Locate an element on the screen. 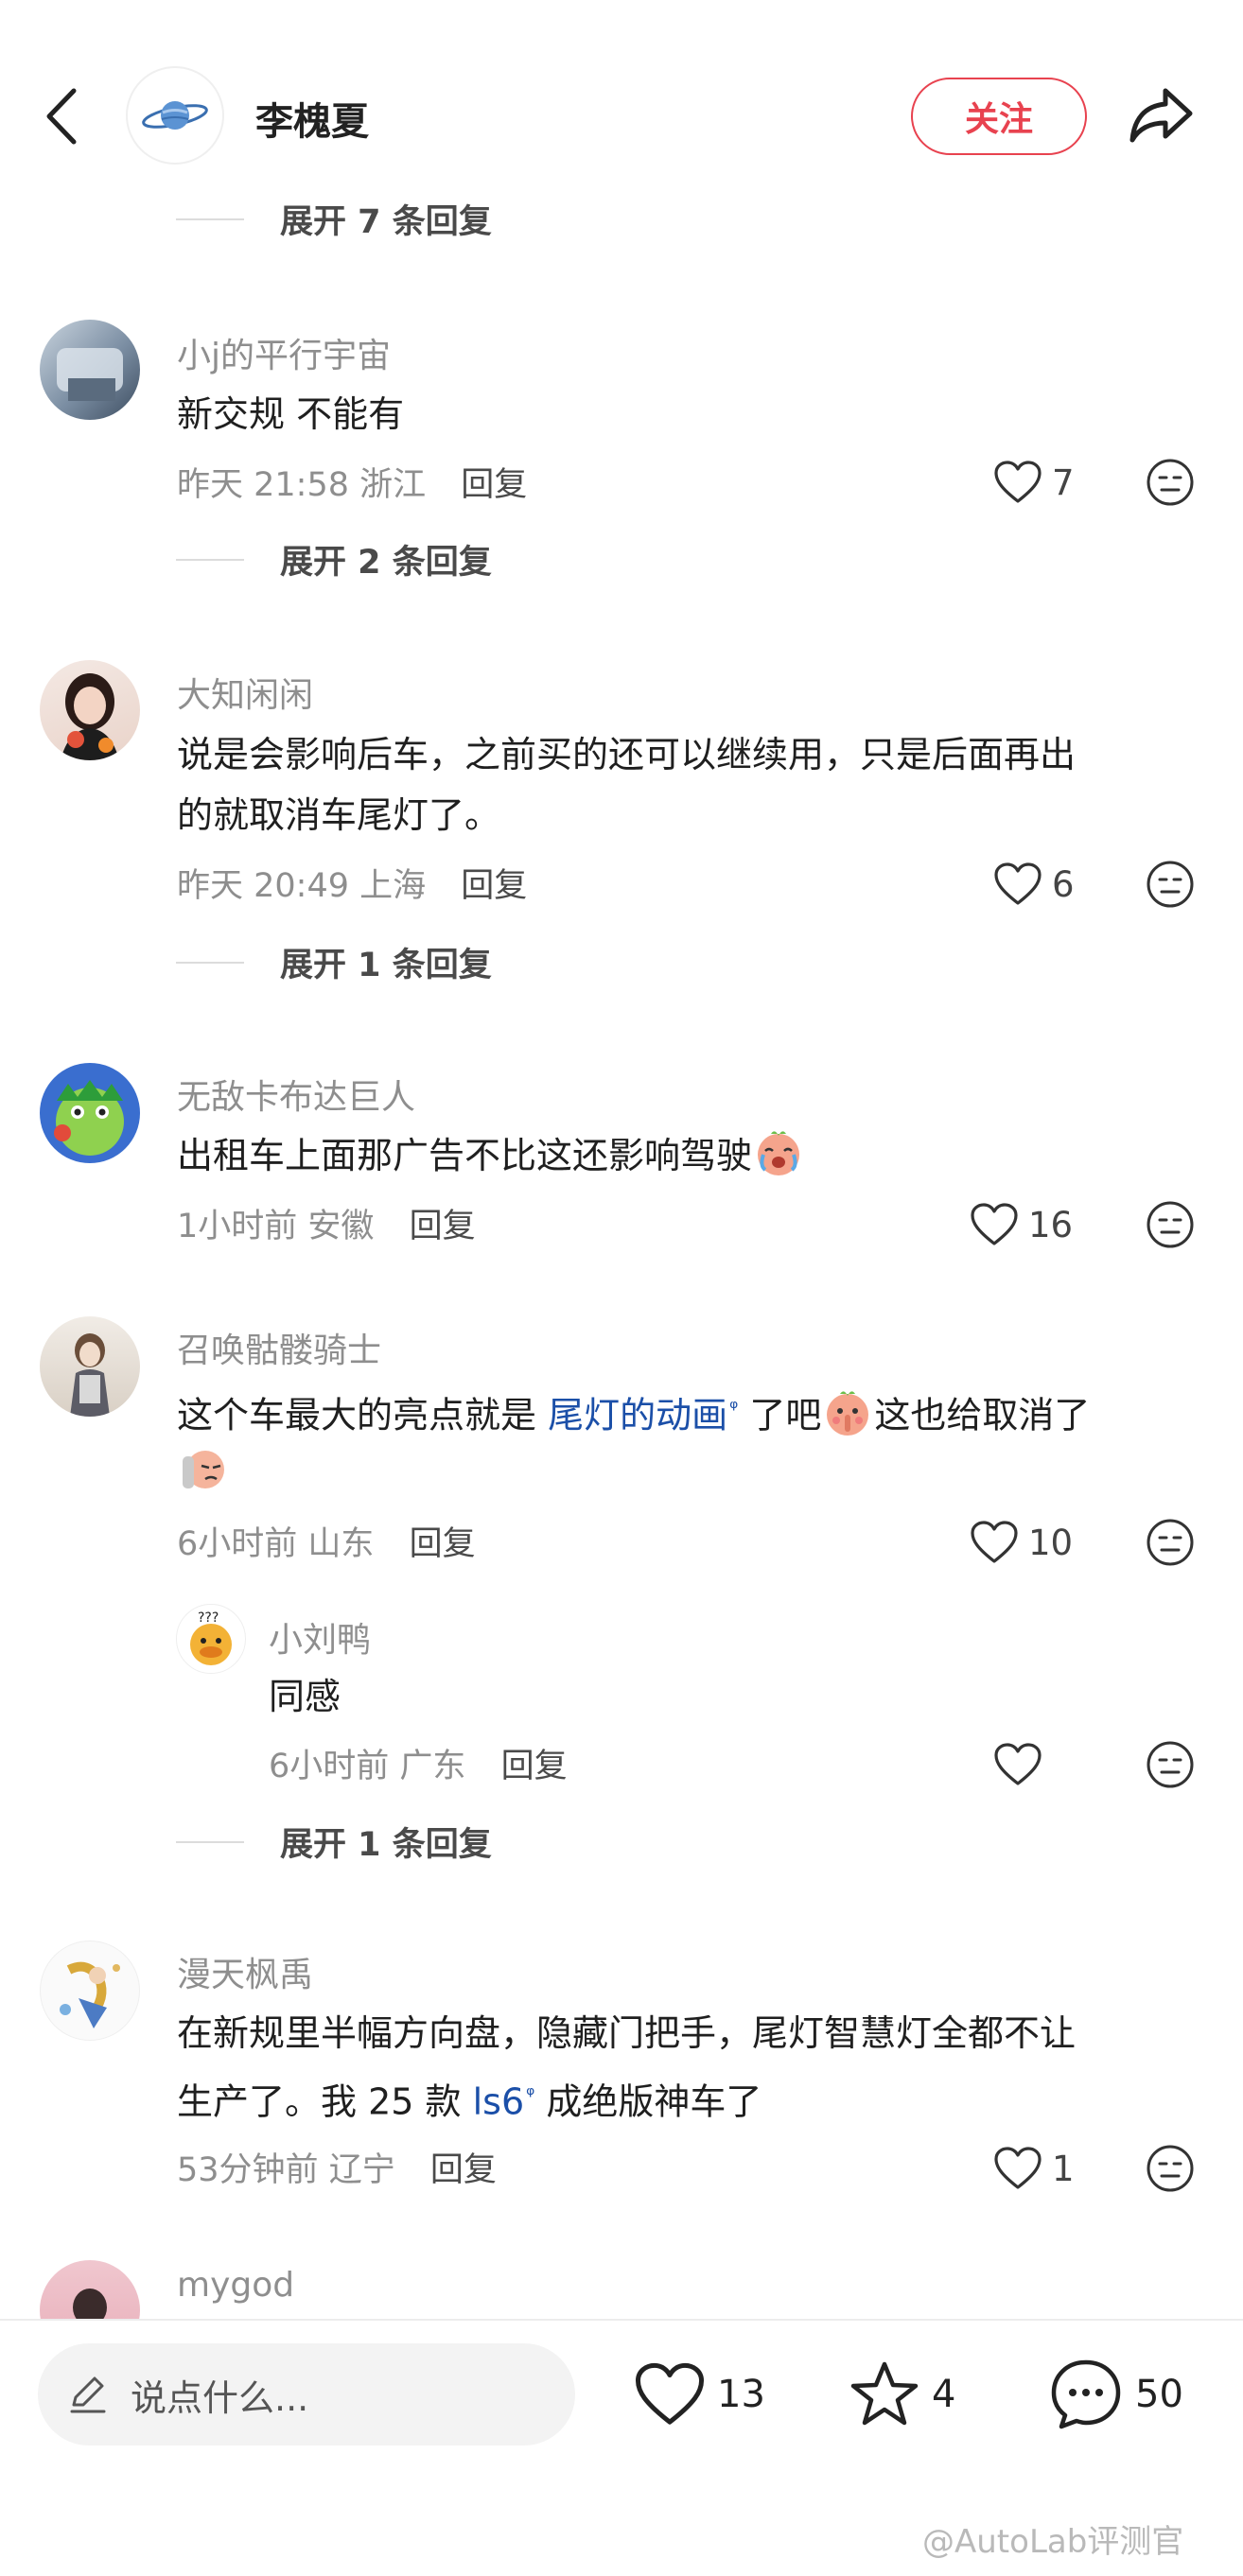  comment-content: 新交规 不能有 is located at coordinates (291, 414).